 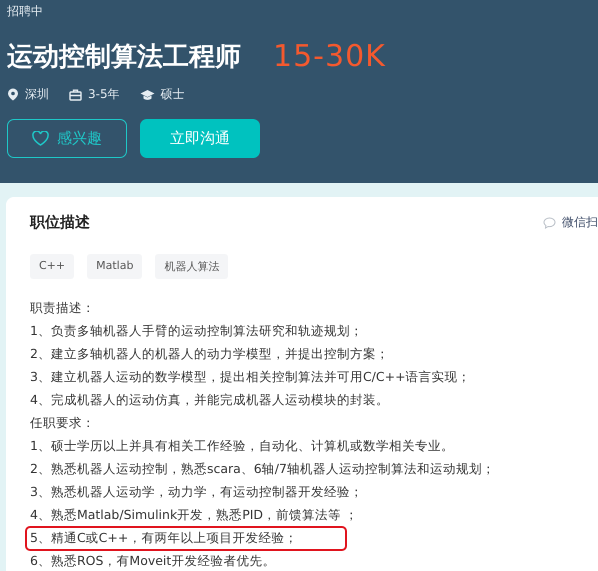 I want to click on status-label: 招聘中, so click(x=25, y=11).